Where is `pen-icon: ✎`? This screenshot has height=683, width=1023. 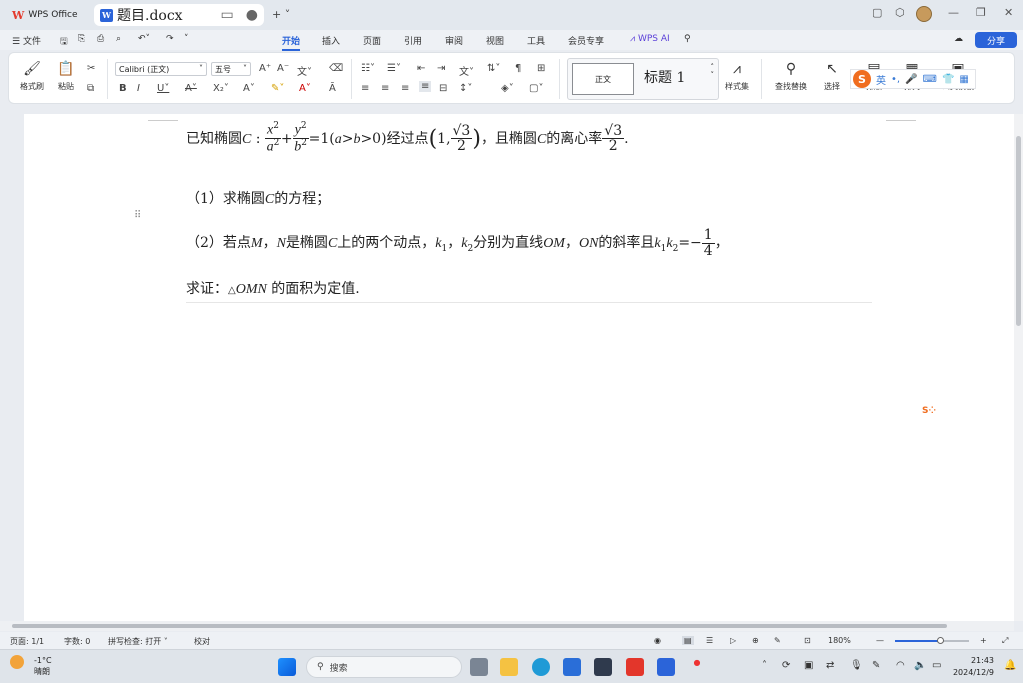 pen-icon: ✎ is located at coordinates (777, 640).